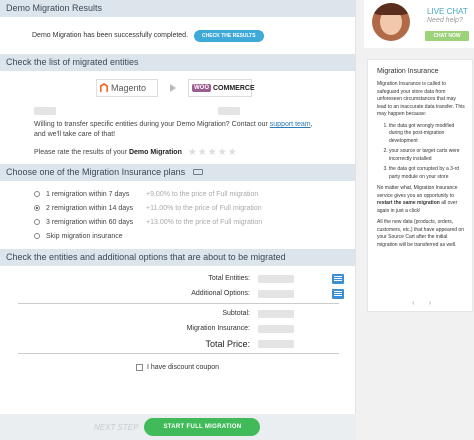 The width and height of the screenshot is (474, 440). Describe the element at coordinates (421, 302) in the screenshot. I see `card-navigation: ‹ ›` at that location.